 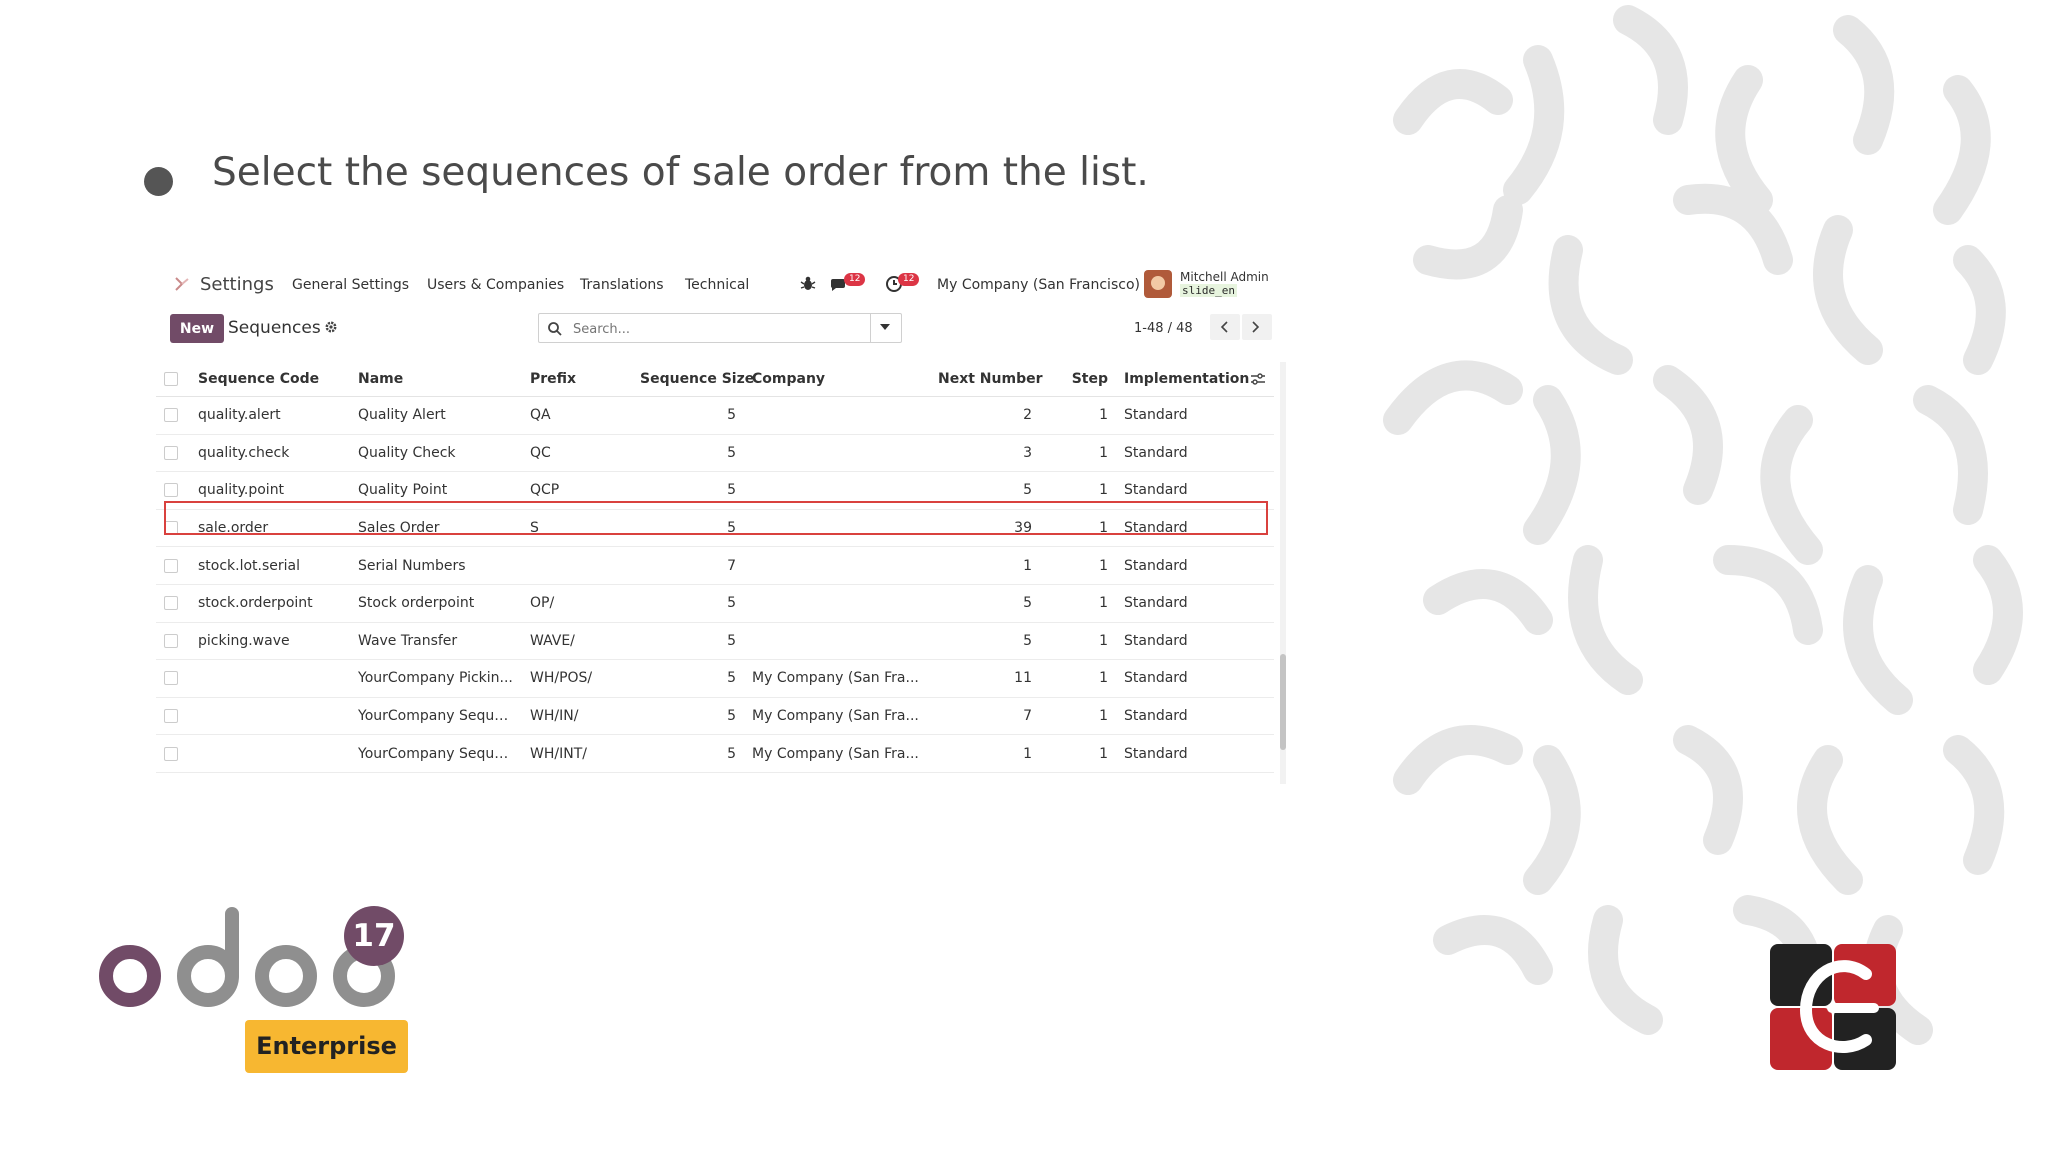 I want to click on cell-sequence-code: picking.wave, so click(x=270, y=641).